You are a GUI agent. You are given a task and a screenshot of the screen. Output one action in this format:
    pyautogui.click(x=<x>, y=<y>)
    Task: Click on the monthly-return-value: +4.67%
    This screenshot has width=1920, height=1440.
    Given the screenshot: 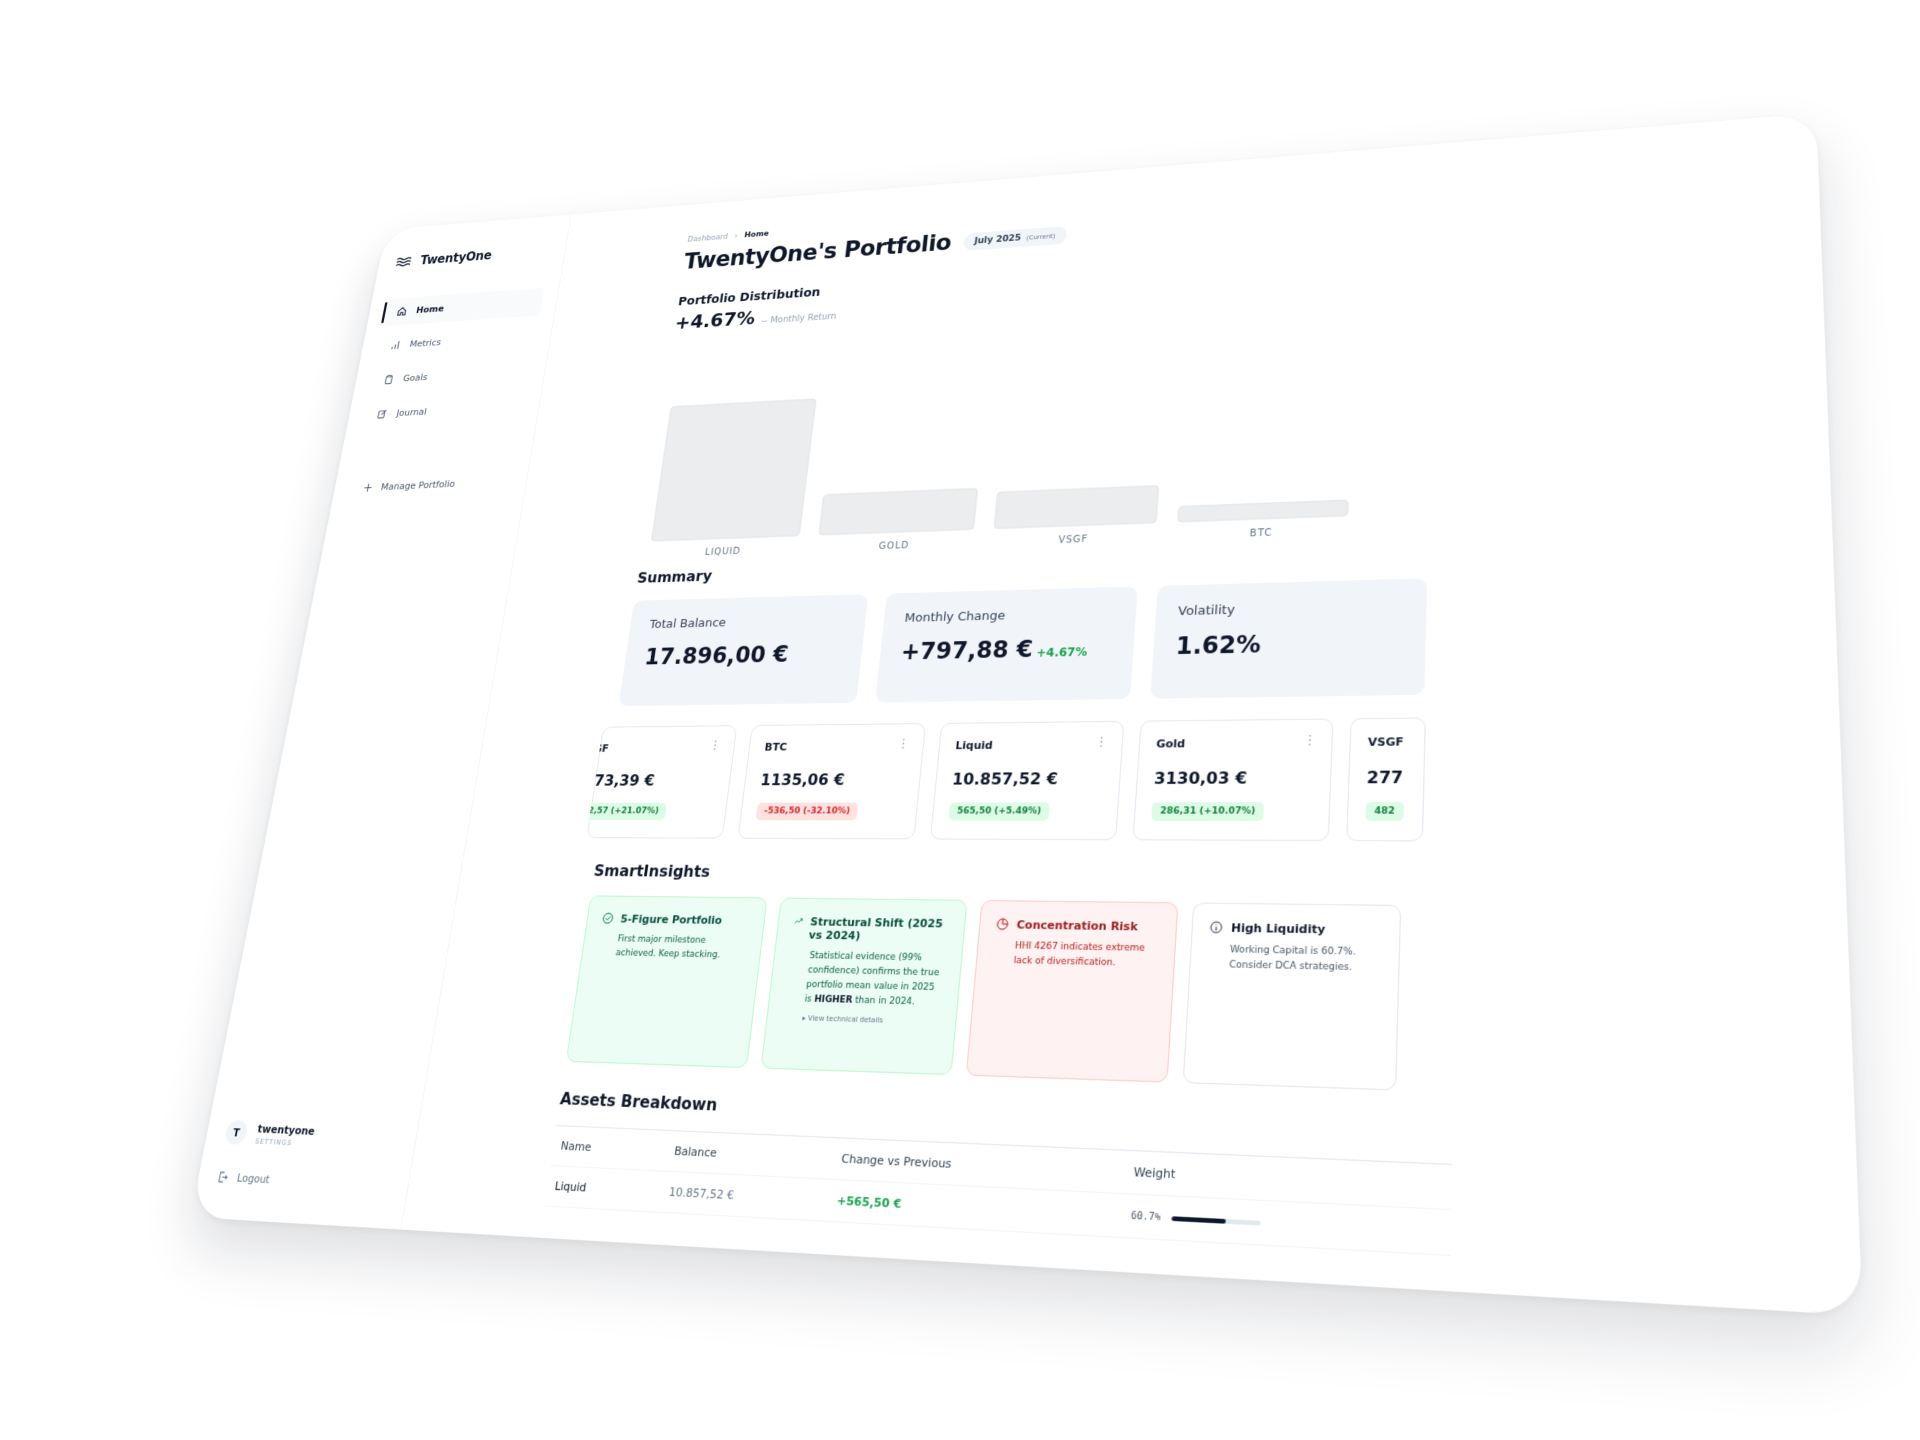 What is the action you would take?
    pyautogui.click(x=715, y=321)
    